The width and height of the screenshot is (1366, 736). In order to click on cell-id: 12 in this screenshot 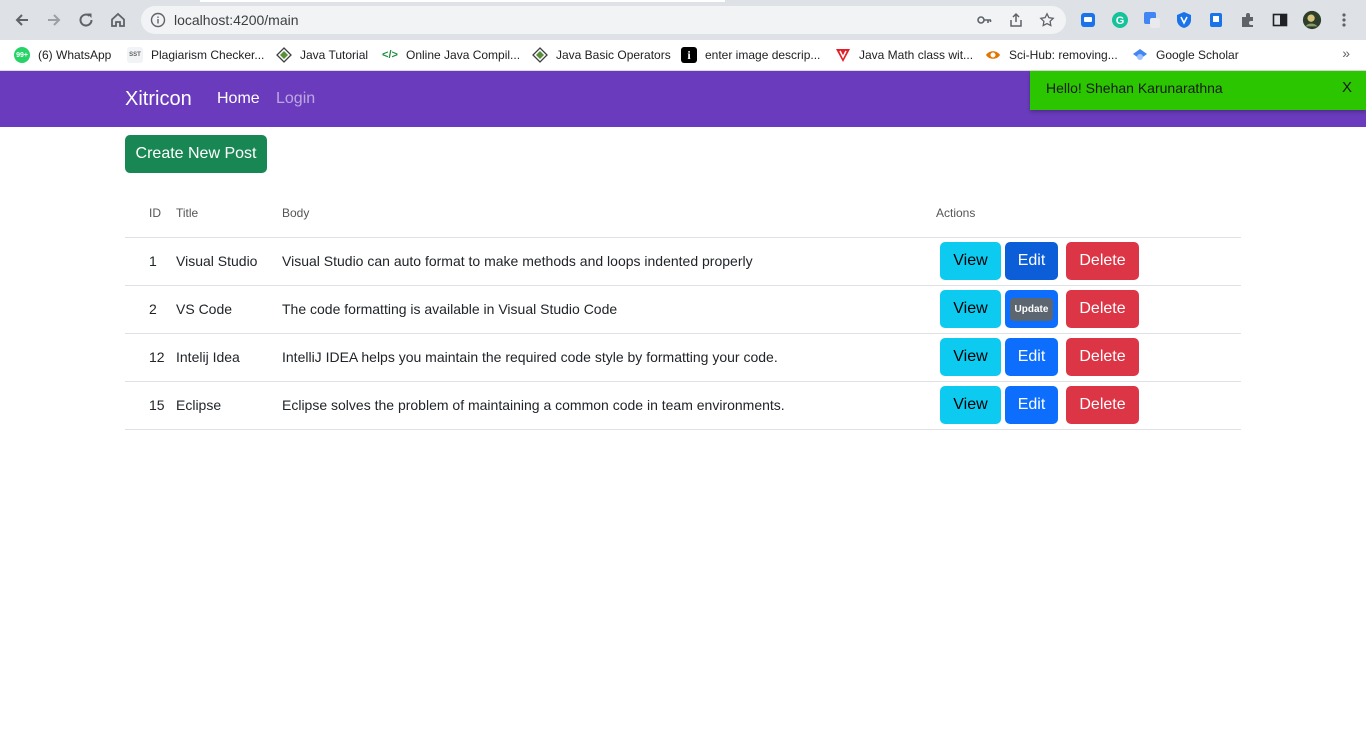, I will do `click(150, 357)`.